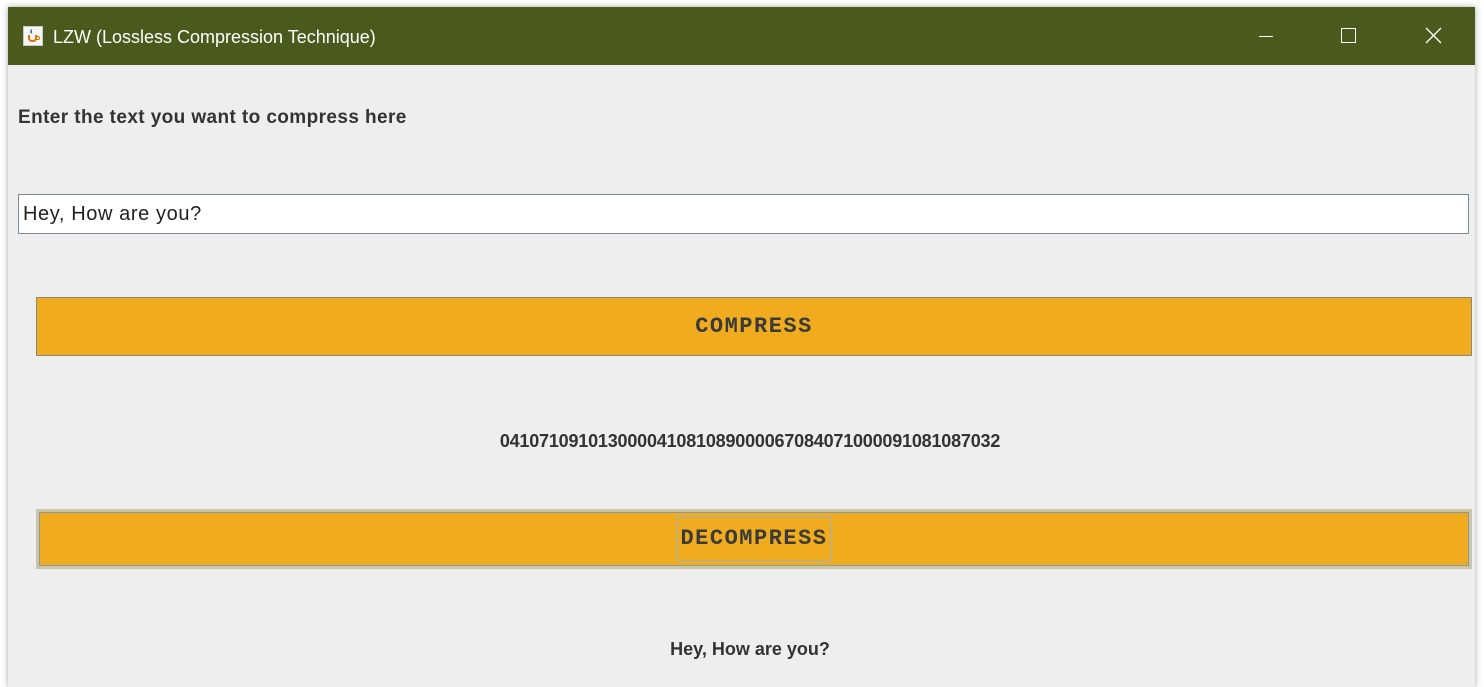  Describe the element at coordinates (214, 37) in the screenshot. I see `window-title: LZW (Lossless Compression Technique)` at that location.